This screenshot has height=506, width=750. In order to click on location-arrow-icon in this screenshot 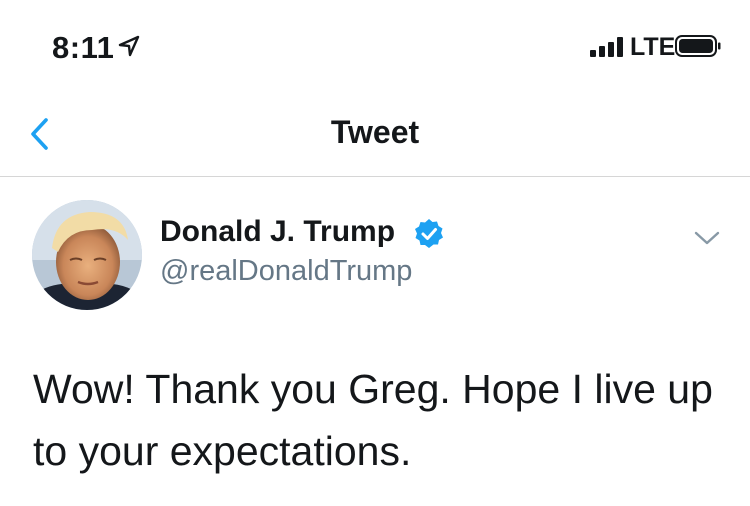, I will do `click(129, 46)`.